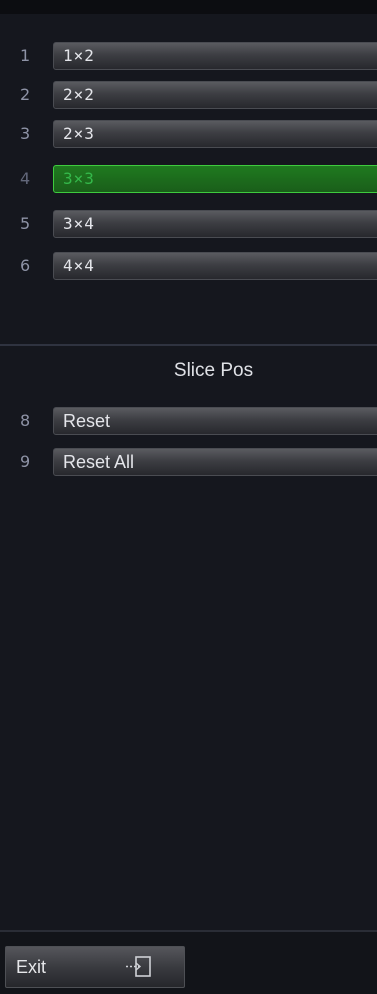 The width and height of the screenshot is (377, 994). What do you see at coordinates (25, 94) in the screenshot?
I see `hotkey-number: 2` at bounding box center [25, 94].